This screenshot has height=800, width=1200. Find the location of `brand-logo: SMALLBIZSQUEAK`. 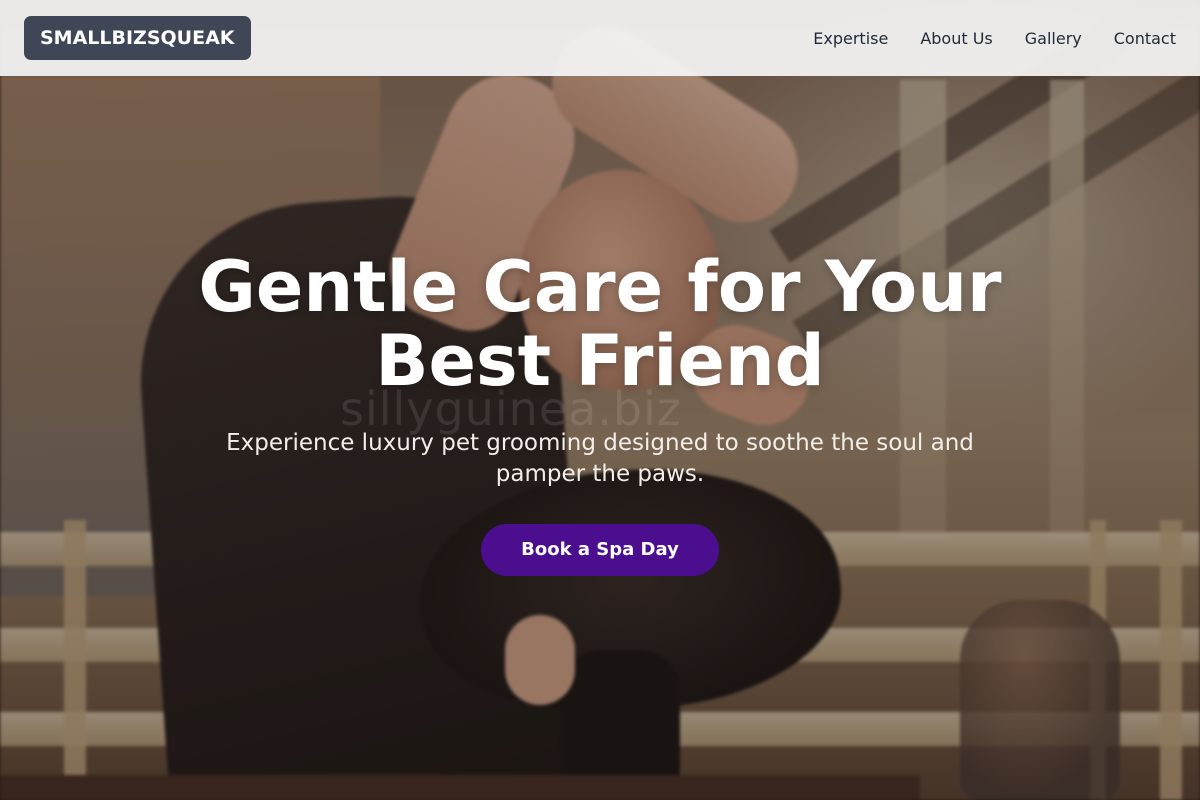

brand-logo: SMALLBIZSQUEAK is located at coordinates (137, 38).